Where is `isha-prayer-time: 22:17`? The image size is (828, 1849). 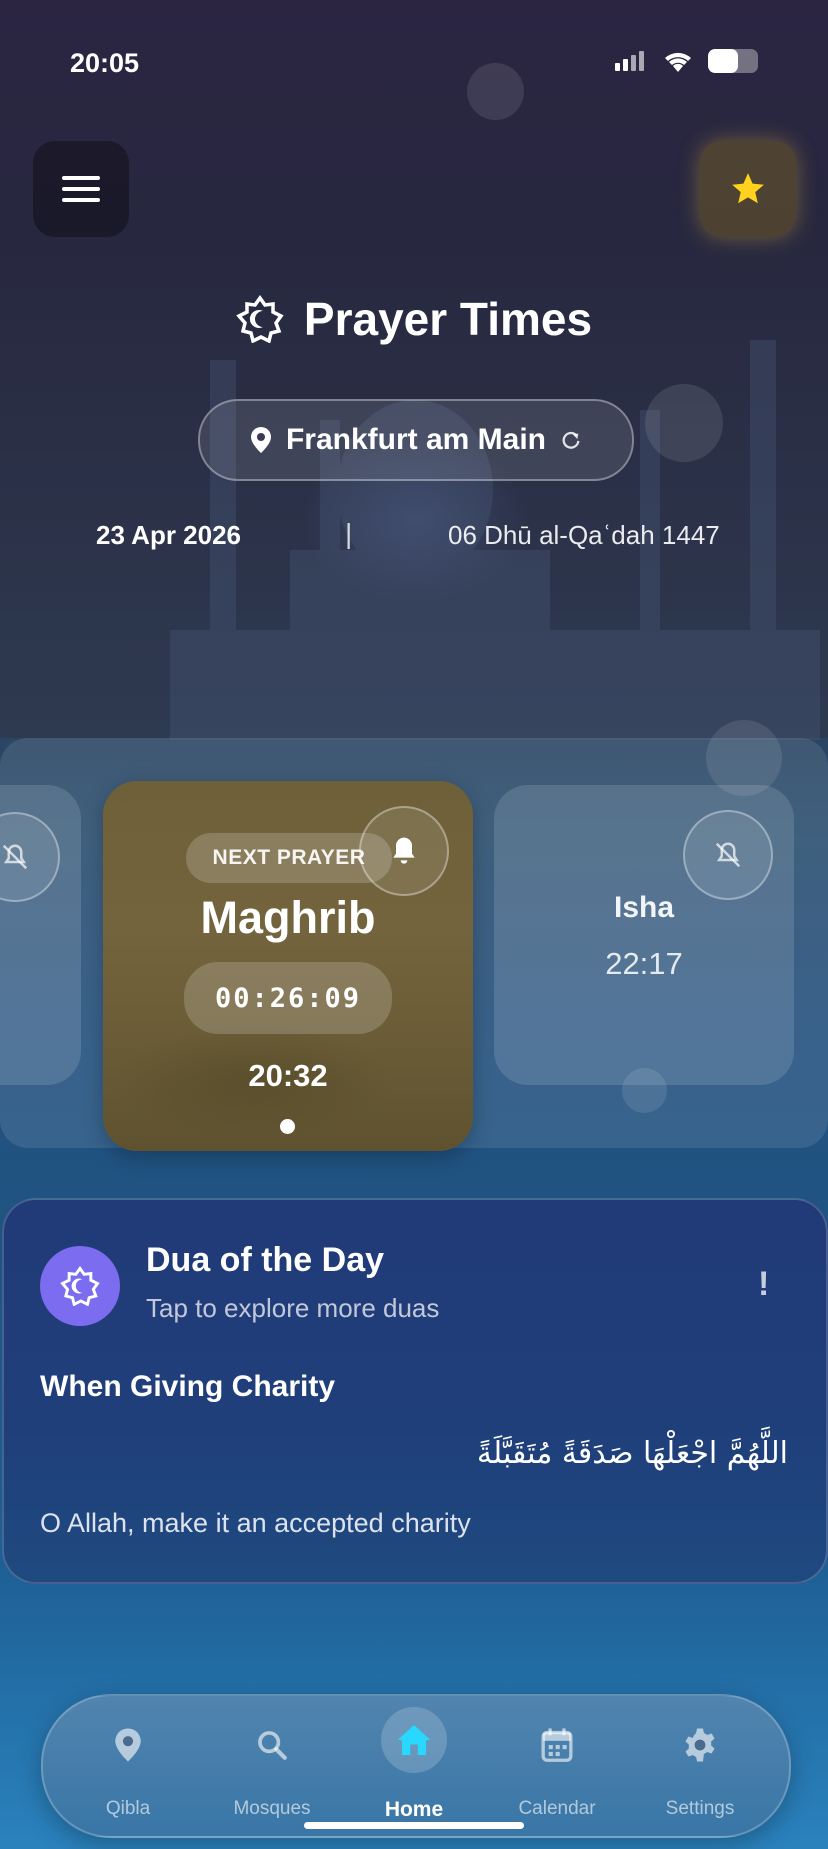
isha-prayer-time: 22:17 is located at coordinates (644, 963).